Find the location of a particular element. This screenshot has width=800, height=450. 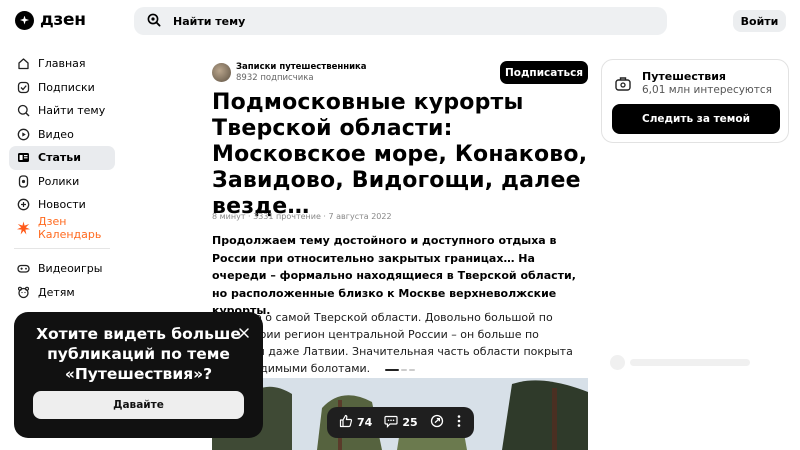

comment-icon is located at coordinates (391, 422).